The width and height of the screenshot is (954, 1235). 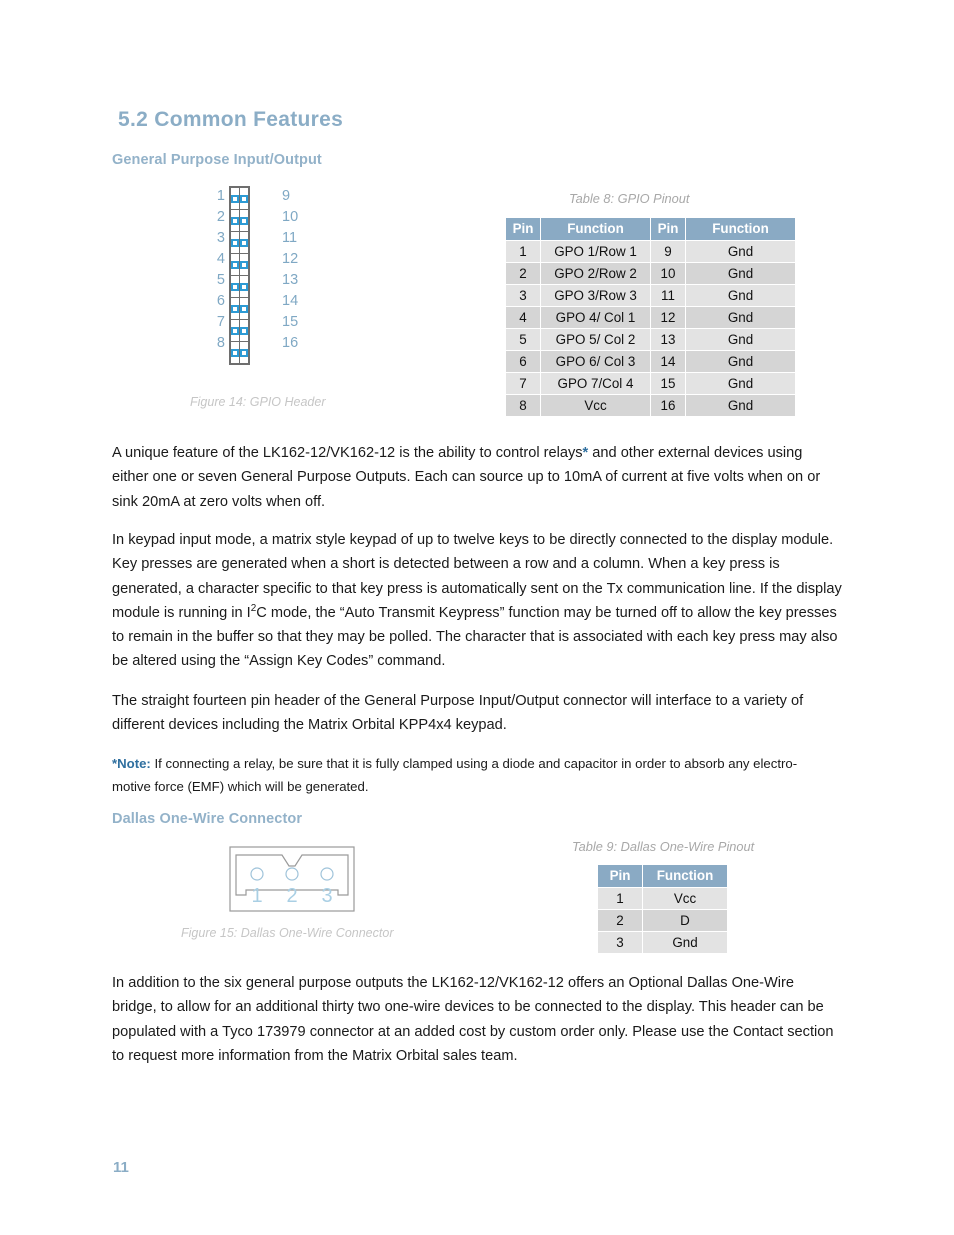 What do you see at coordinates (256, 896) in the screenshot?
I see `dallas-pin-label: 1` at bounding box center [256, 896].